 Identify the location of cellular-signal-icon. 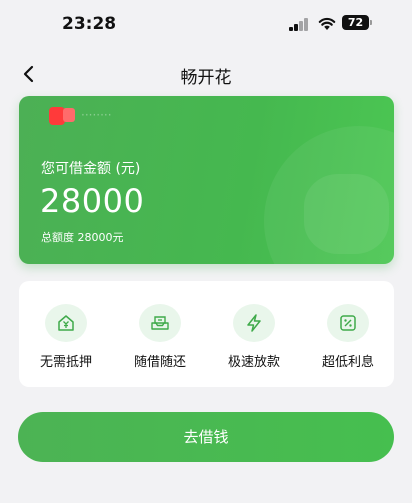
(300, 24).